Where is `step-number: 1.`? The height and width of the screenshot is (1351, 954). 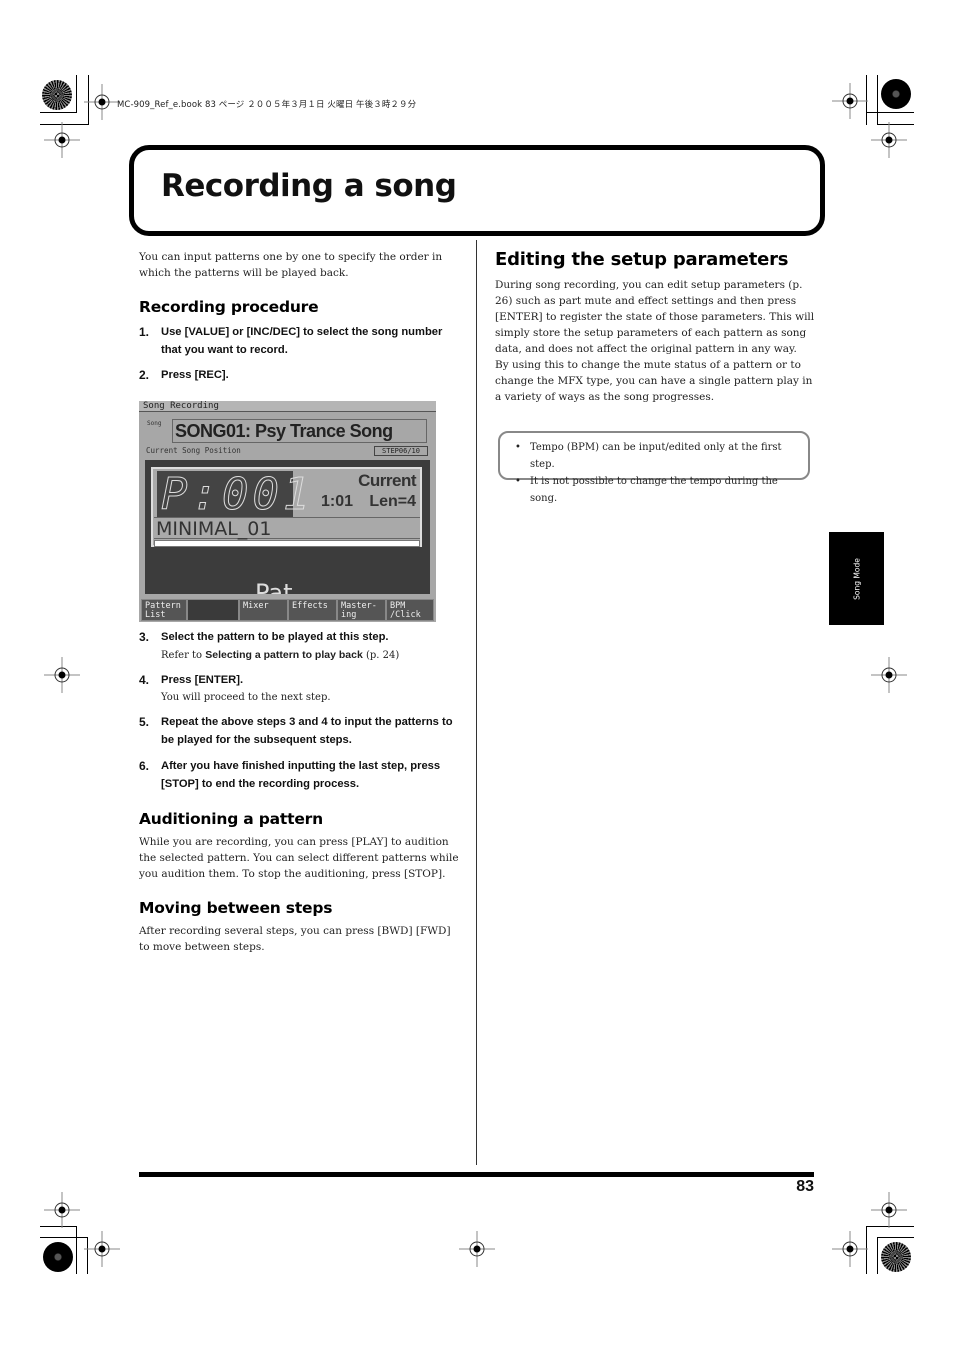
step-number: 1. is located at coordinates (144, 332).